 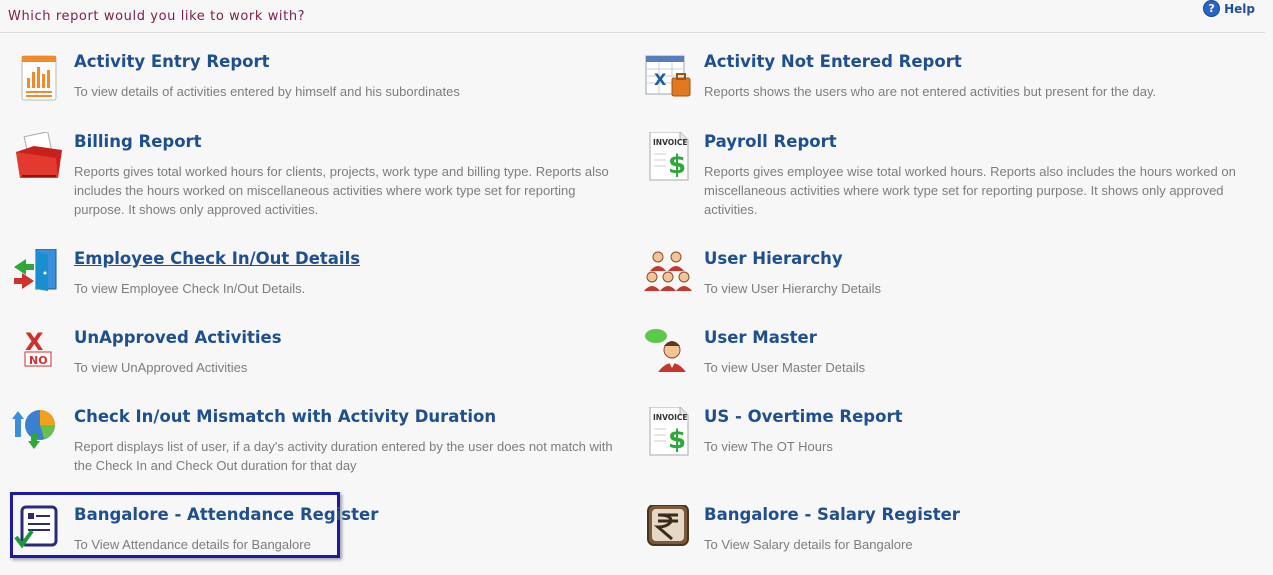 What do you see at coordinates (39, 158) in the screenshot?
I see `red-folder-icon` at bounding box center [39, 158].